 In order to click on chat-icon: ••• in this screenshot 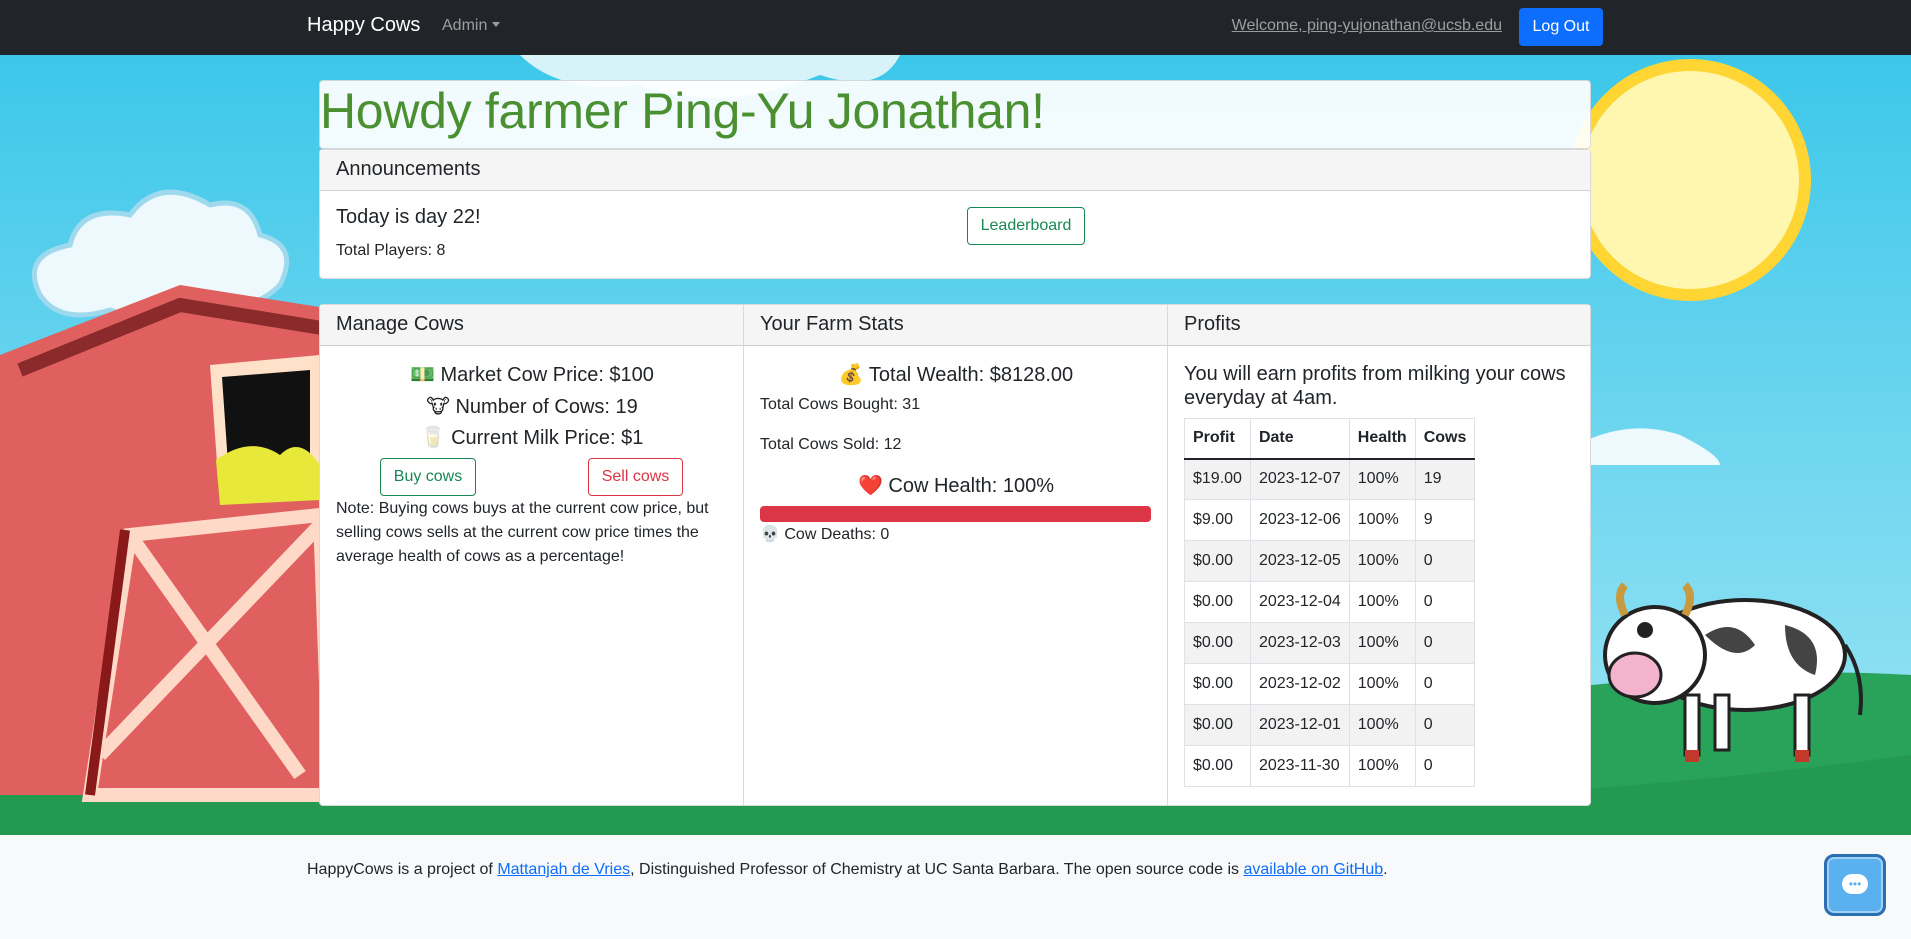, I will do `click(1855, 884)`.